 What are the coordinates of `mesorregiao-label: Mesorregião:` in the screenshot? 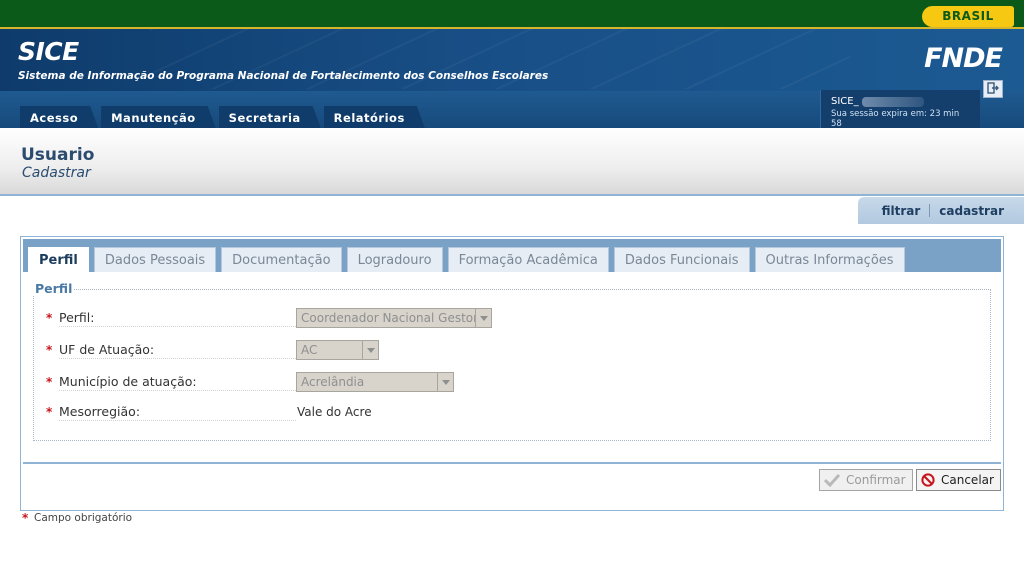 It's located at (177, 412).